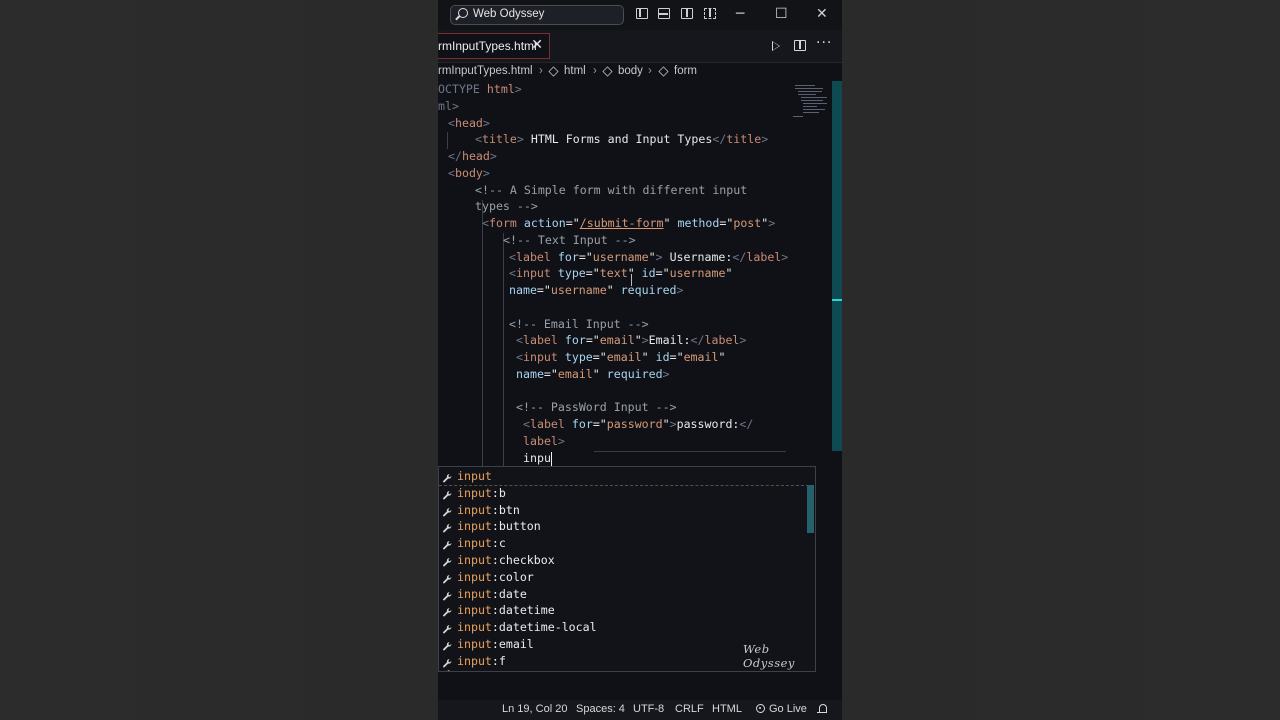  Describe the element at coordinates (624, 526) in the screenshot. I see `suggestion-item: input:button` at that location.